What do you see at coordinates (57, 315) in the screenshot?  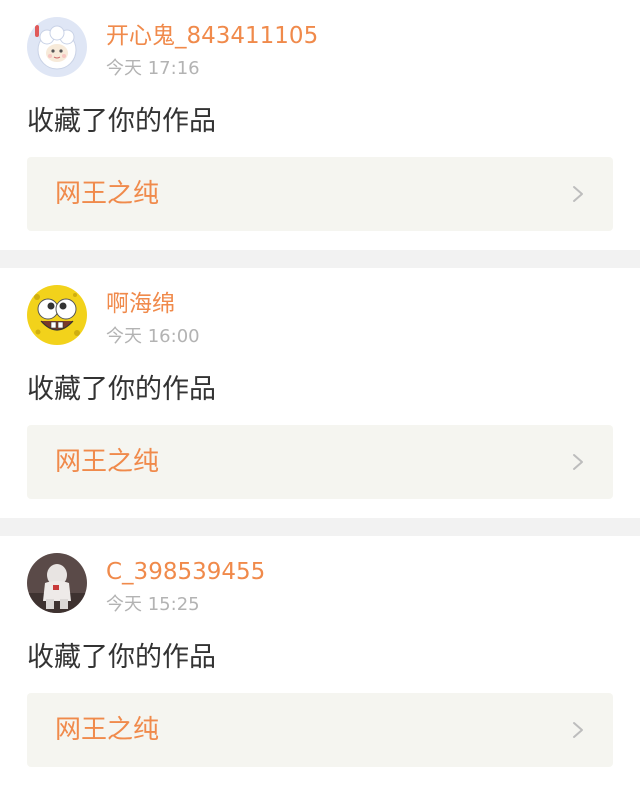 I see `avatar-spongebob-icon` at bounding box center [57, 315].